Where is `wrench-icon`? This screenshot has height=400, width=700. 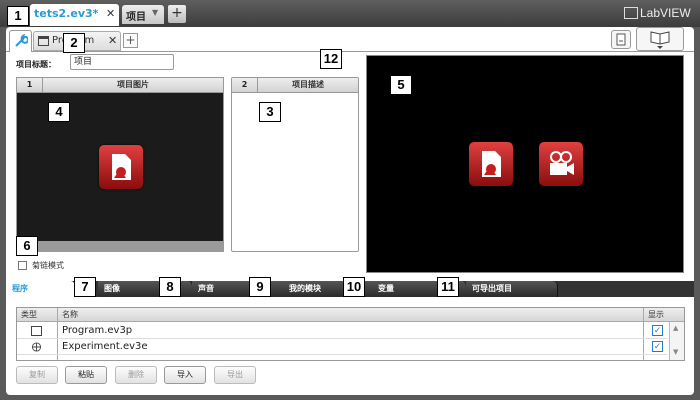 wrench-icon is located at coordinates (21, 40).